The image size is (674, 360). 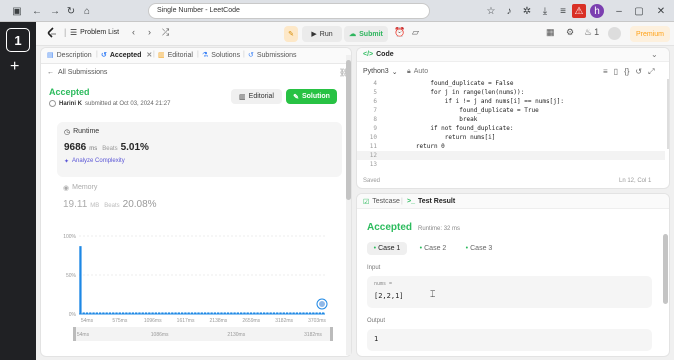 What do you see at coordinates (415, 32) in the screenshot?
I see `note-icon: ▱` at bounding box center [415, 32].